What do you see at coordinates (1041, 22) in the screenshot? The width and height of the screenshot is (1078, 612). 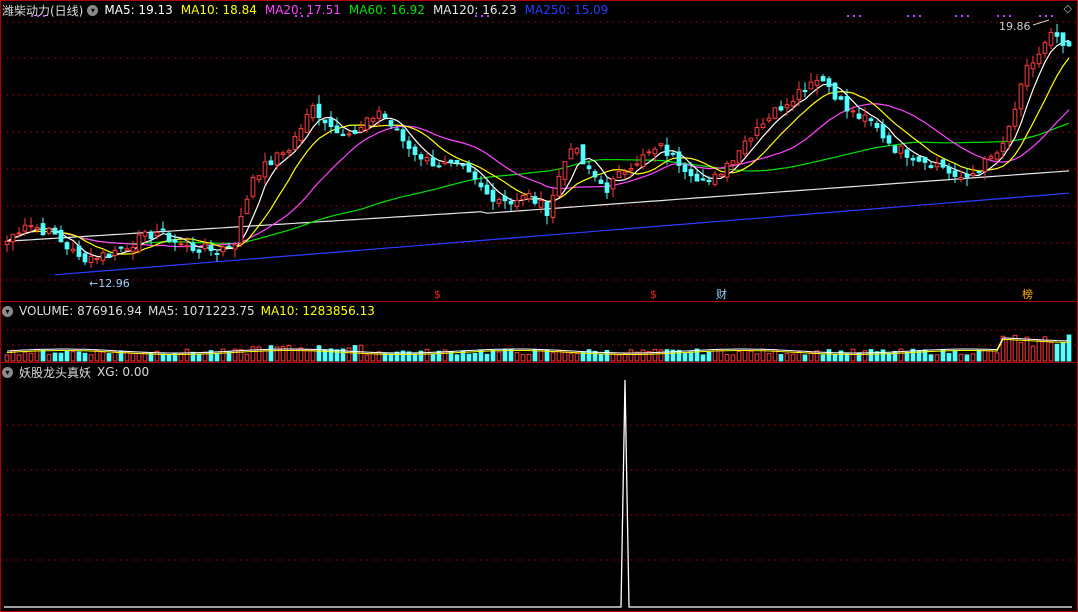 I see `high-price-pointer` at bounding box center [1041, 22].